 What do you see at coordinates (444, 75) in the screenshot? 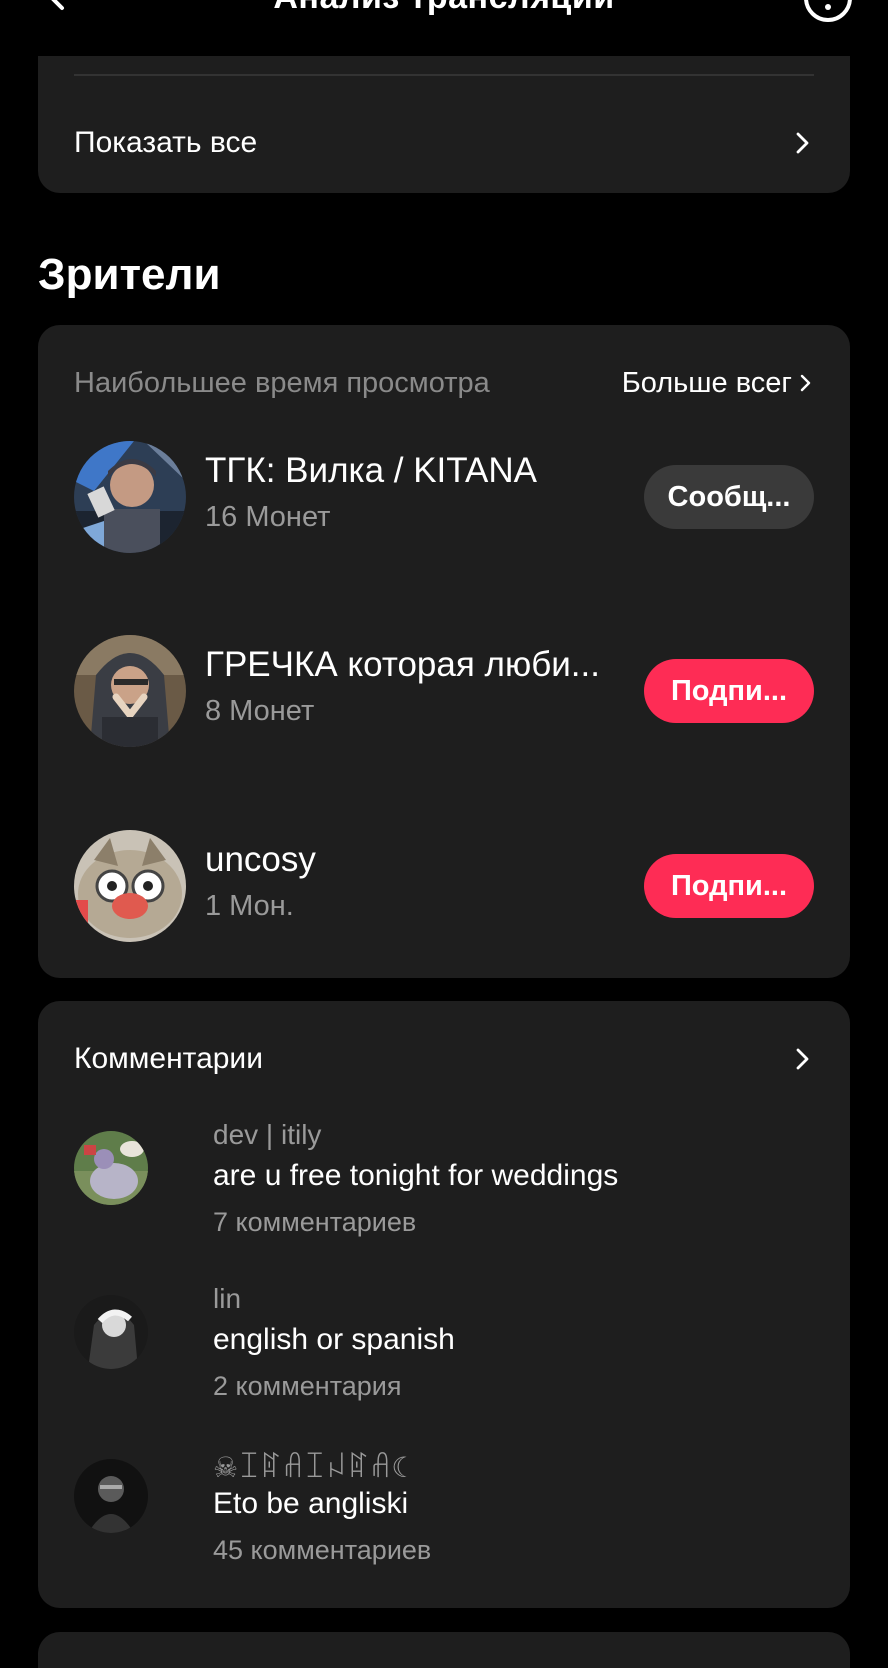
I see `divider` at bounding box center [444, 75].